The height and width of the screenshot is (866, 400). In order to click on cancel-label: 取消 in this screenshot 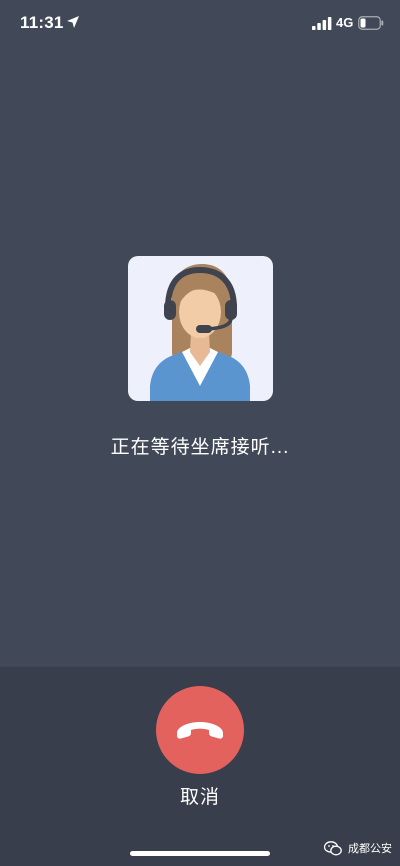, I will do `click(200, 795)`.